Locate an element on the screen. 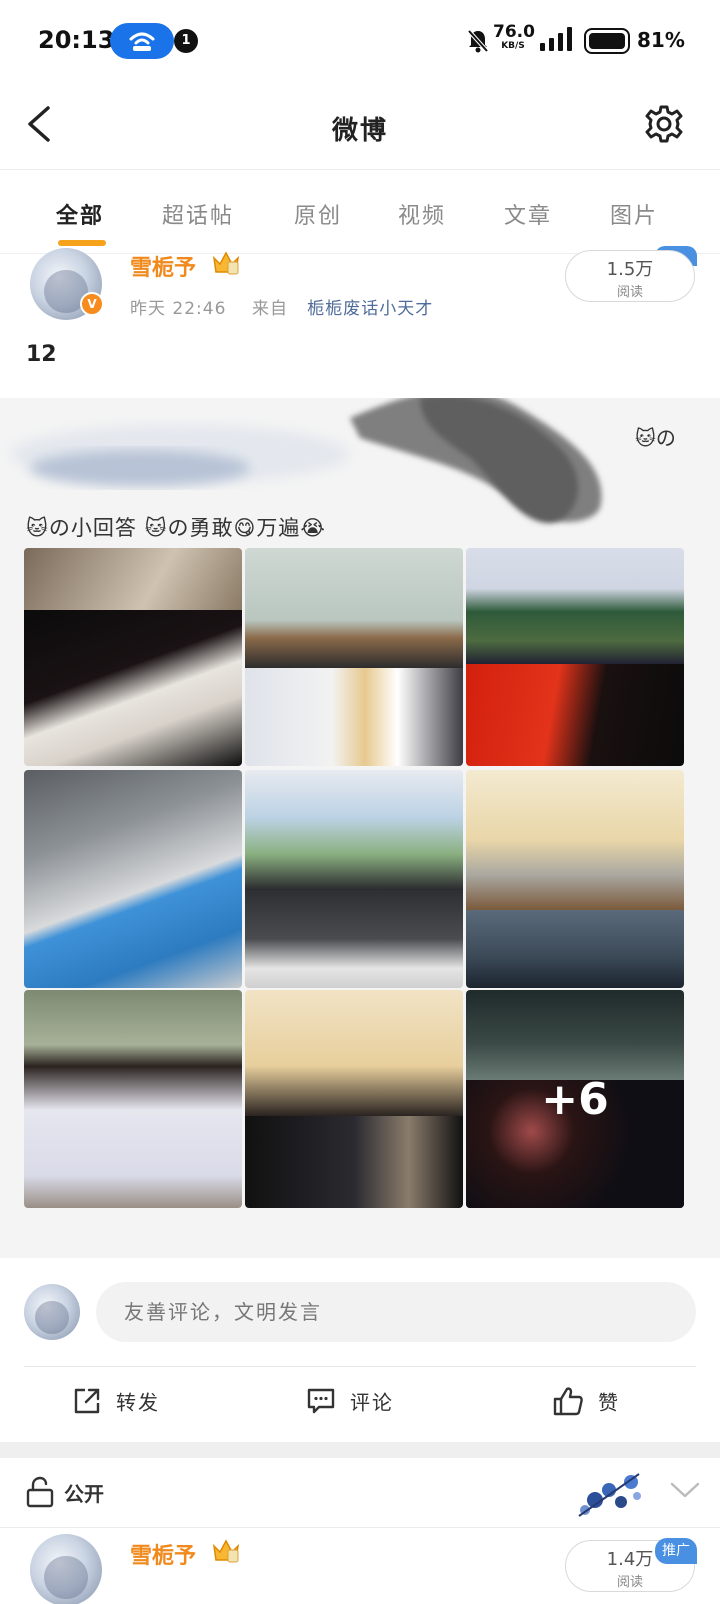 The image size is (720, 1604). post-text: 12 is located at coordinates (41, 354).